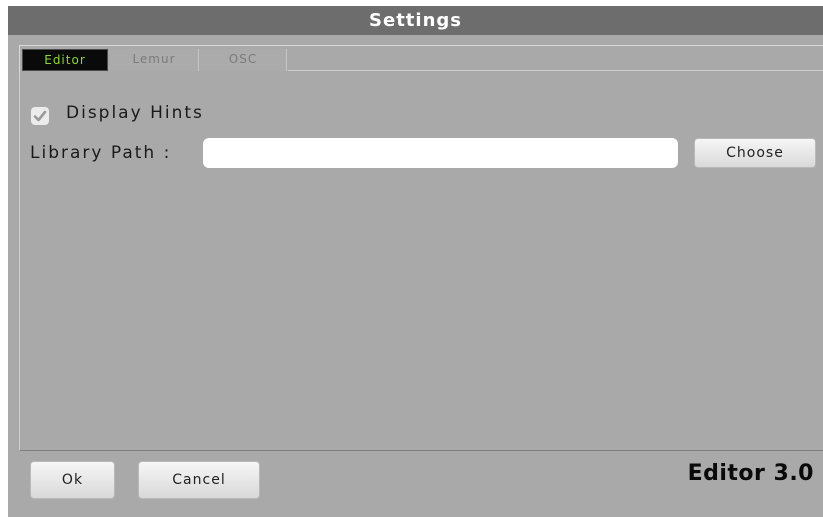 The height and width of the screenshot is (517, 823). Describe the element at coordinates (243, 60) in the screenshot. I see `tab-osc: OSC` at that location.